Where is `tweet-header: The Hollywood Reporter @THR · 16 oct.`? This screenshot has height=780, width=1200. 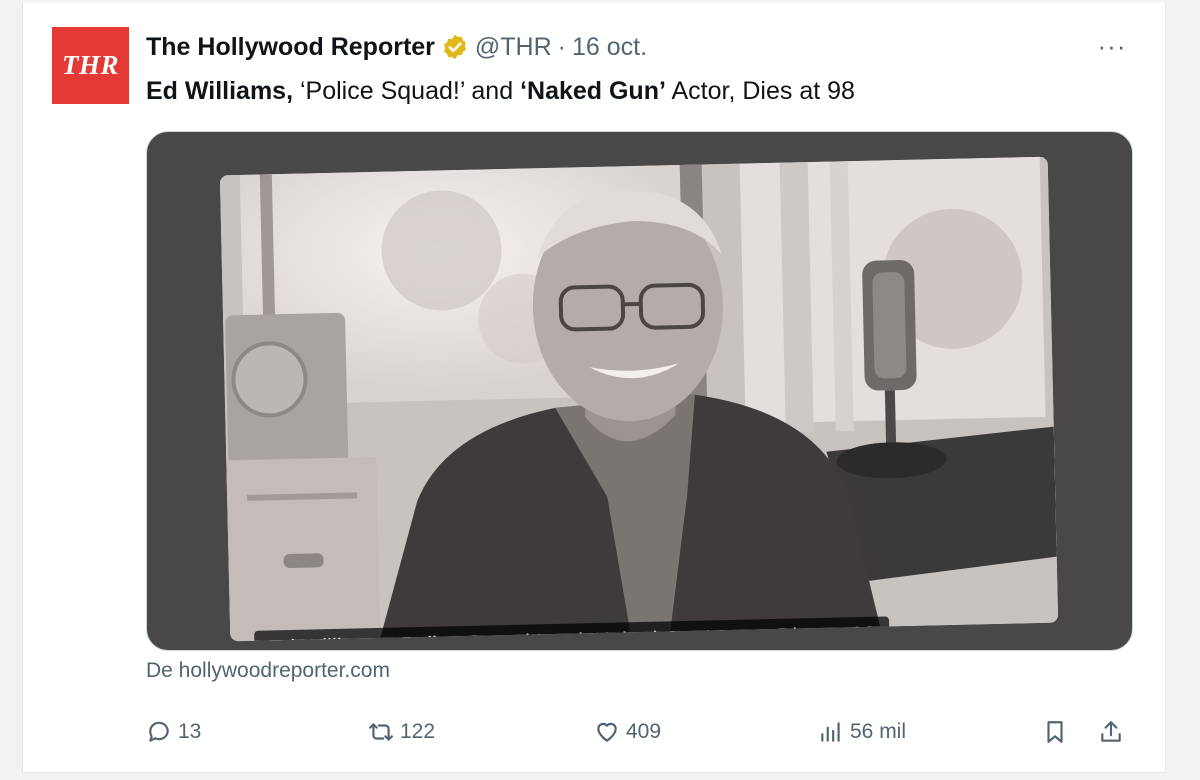
tweet-header: The Hollywood Reporter @THR · 16 oct. is located at coordinates (396, 47).